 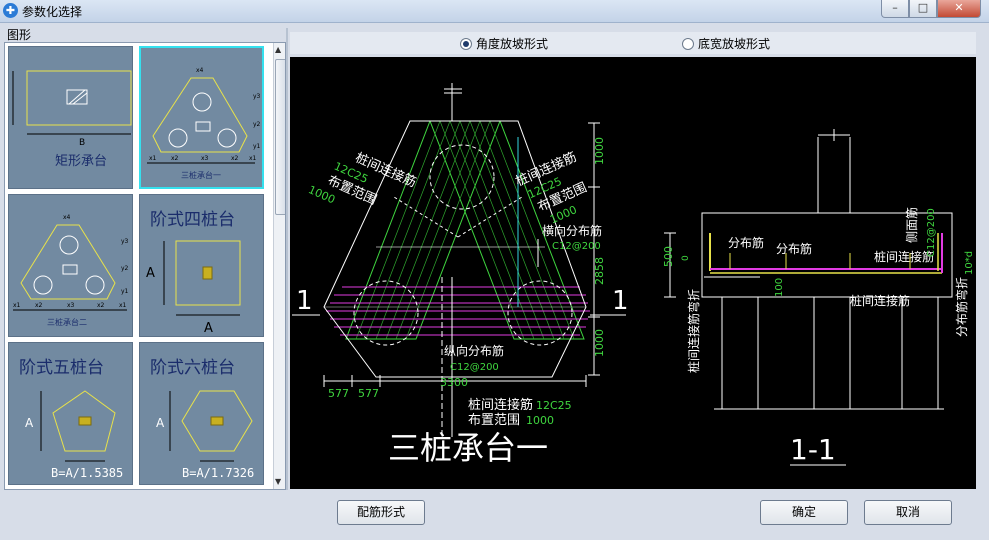 I want to click on dialog-footer: 配筋形式 确定 取消, so click(x=494, y=516).